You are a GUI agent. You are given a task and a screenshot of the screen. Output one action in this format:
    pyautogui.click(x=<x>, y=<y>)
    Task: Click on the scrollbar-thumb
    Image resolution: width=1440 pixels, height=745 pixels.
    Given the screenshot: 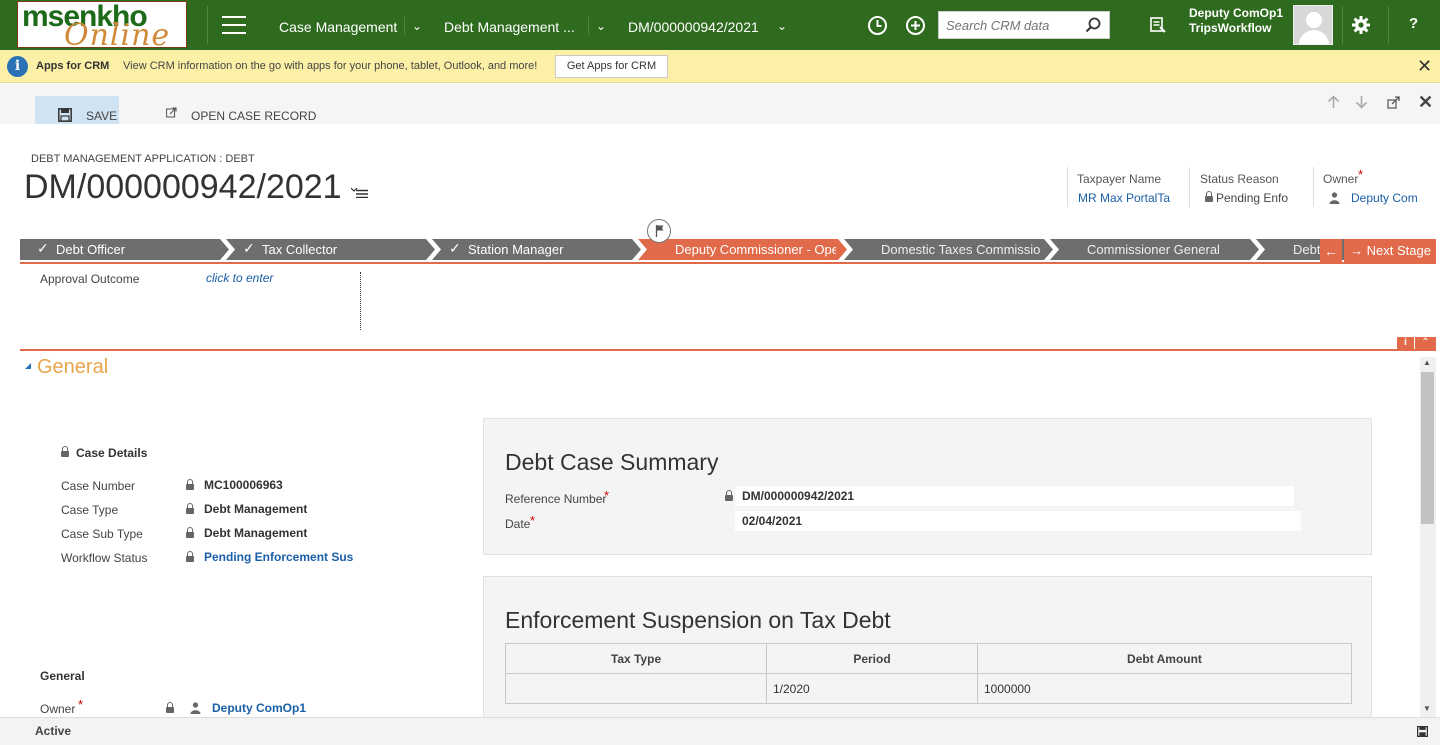 What is the action you would take?
    pyautogui.click(x=1427, y=448)
    